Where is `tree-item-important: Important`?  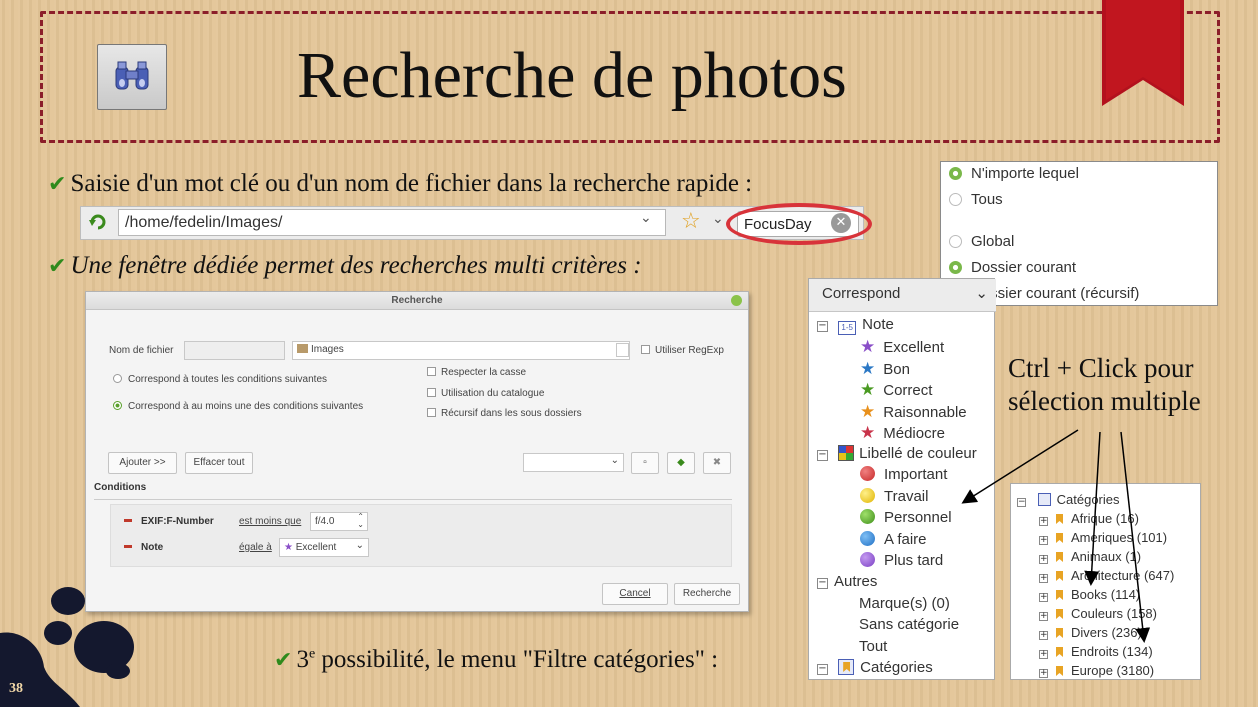 tree-item-important: Important is located at coordinates (903, 474).